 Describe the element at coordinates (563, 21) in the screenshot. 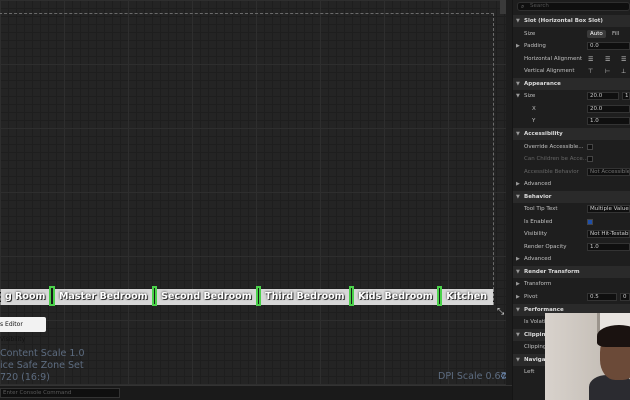

I see `section-title: Slot (Horizontal Box Slot)` at that location.